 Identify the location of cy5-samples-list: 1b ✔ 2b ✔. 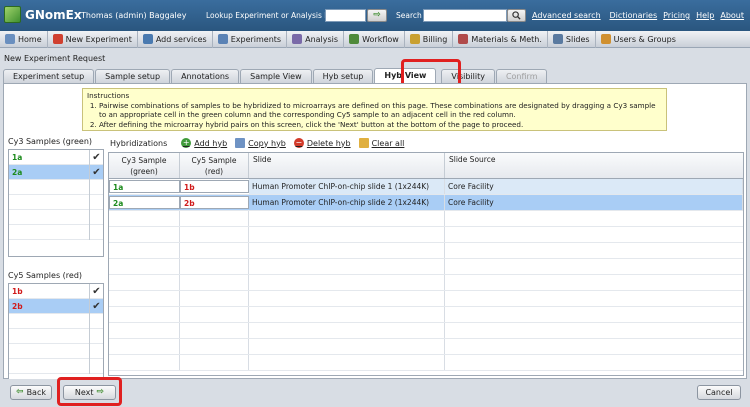
(56, 337).